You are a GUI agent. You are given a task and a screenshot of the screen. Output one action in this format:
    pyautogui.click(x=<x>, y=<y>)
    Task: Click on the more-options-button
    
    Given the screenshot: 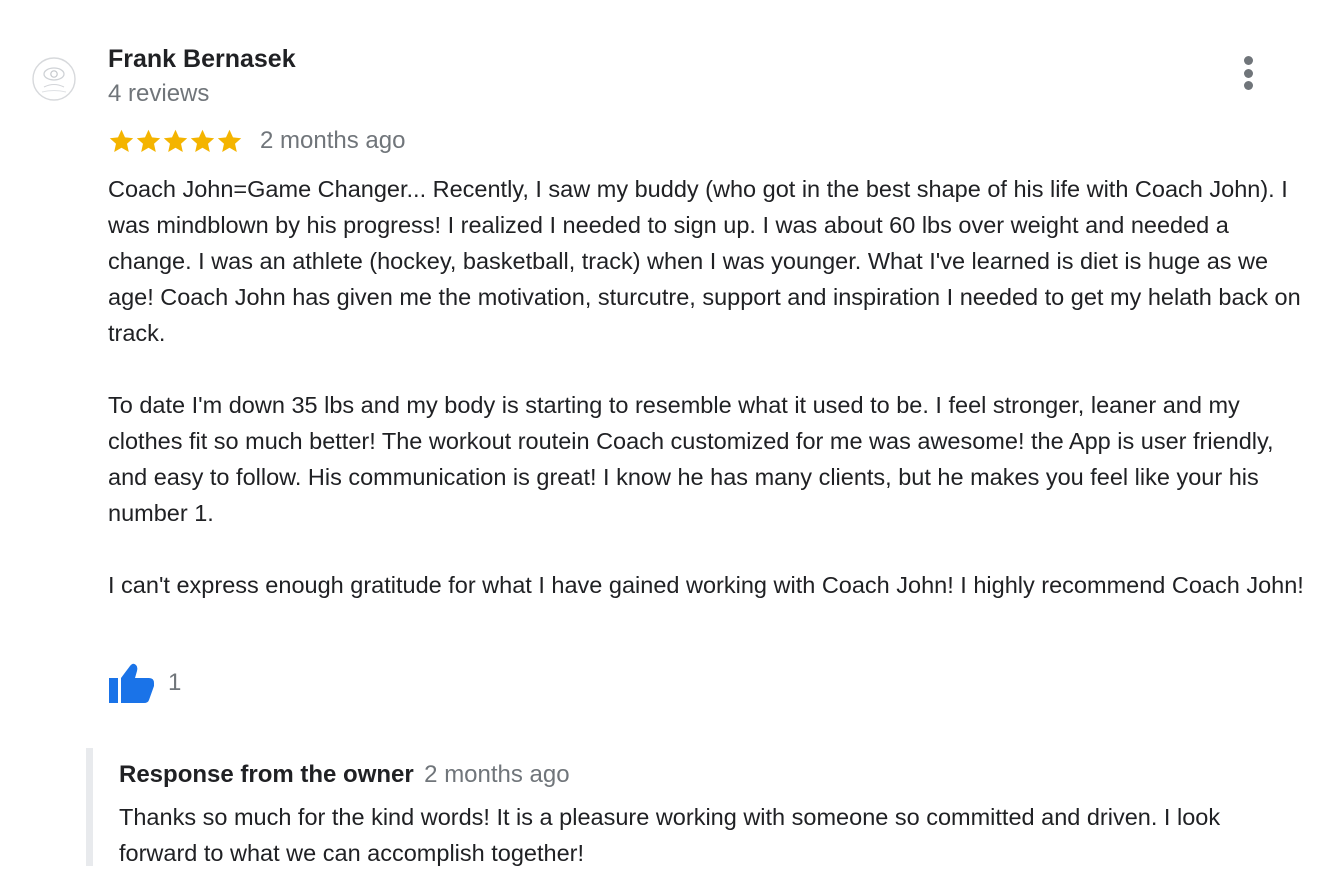 What is the action you would take?
    pyautogui.click(x=1248, y=73)
    